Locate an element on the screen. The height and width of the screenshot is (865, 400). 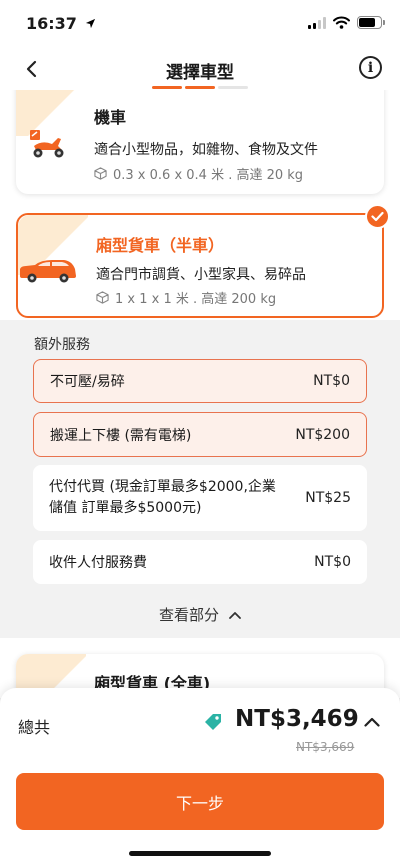
service-row: 代付代買 (現金訂單最多$2000,企業儲值 訂單最多$5000元) NT$25 is located at coordinates (200, 498).